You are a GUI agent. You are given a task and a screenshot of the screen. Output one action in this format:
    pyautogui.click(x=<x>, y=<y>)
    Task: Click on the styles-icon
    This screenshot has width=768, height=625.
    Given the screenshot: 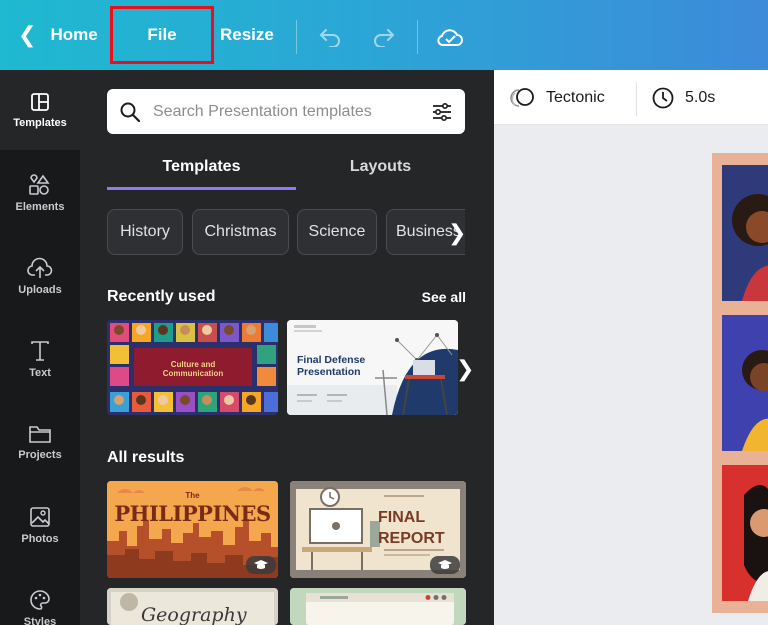 What is the action you would take?
    pyautogui.click(x=40, y=599)
    